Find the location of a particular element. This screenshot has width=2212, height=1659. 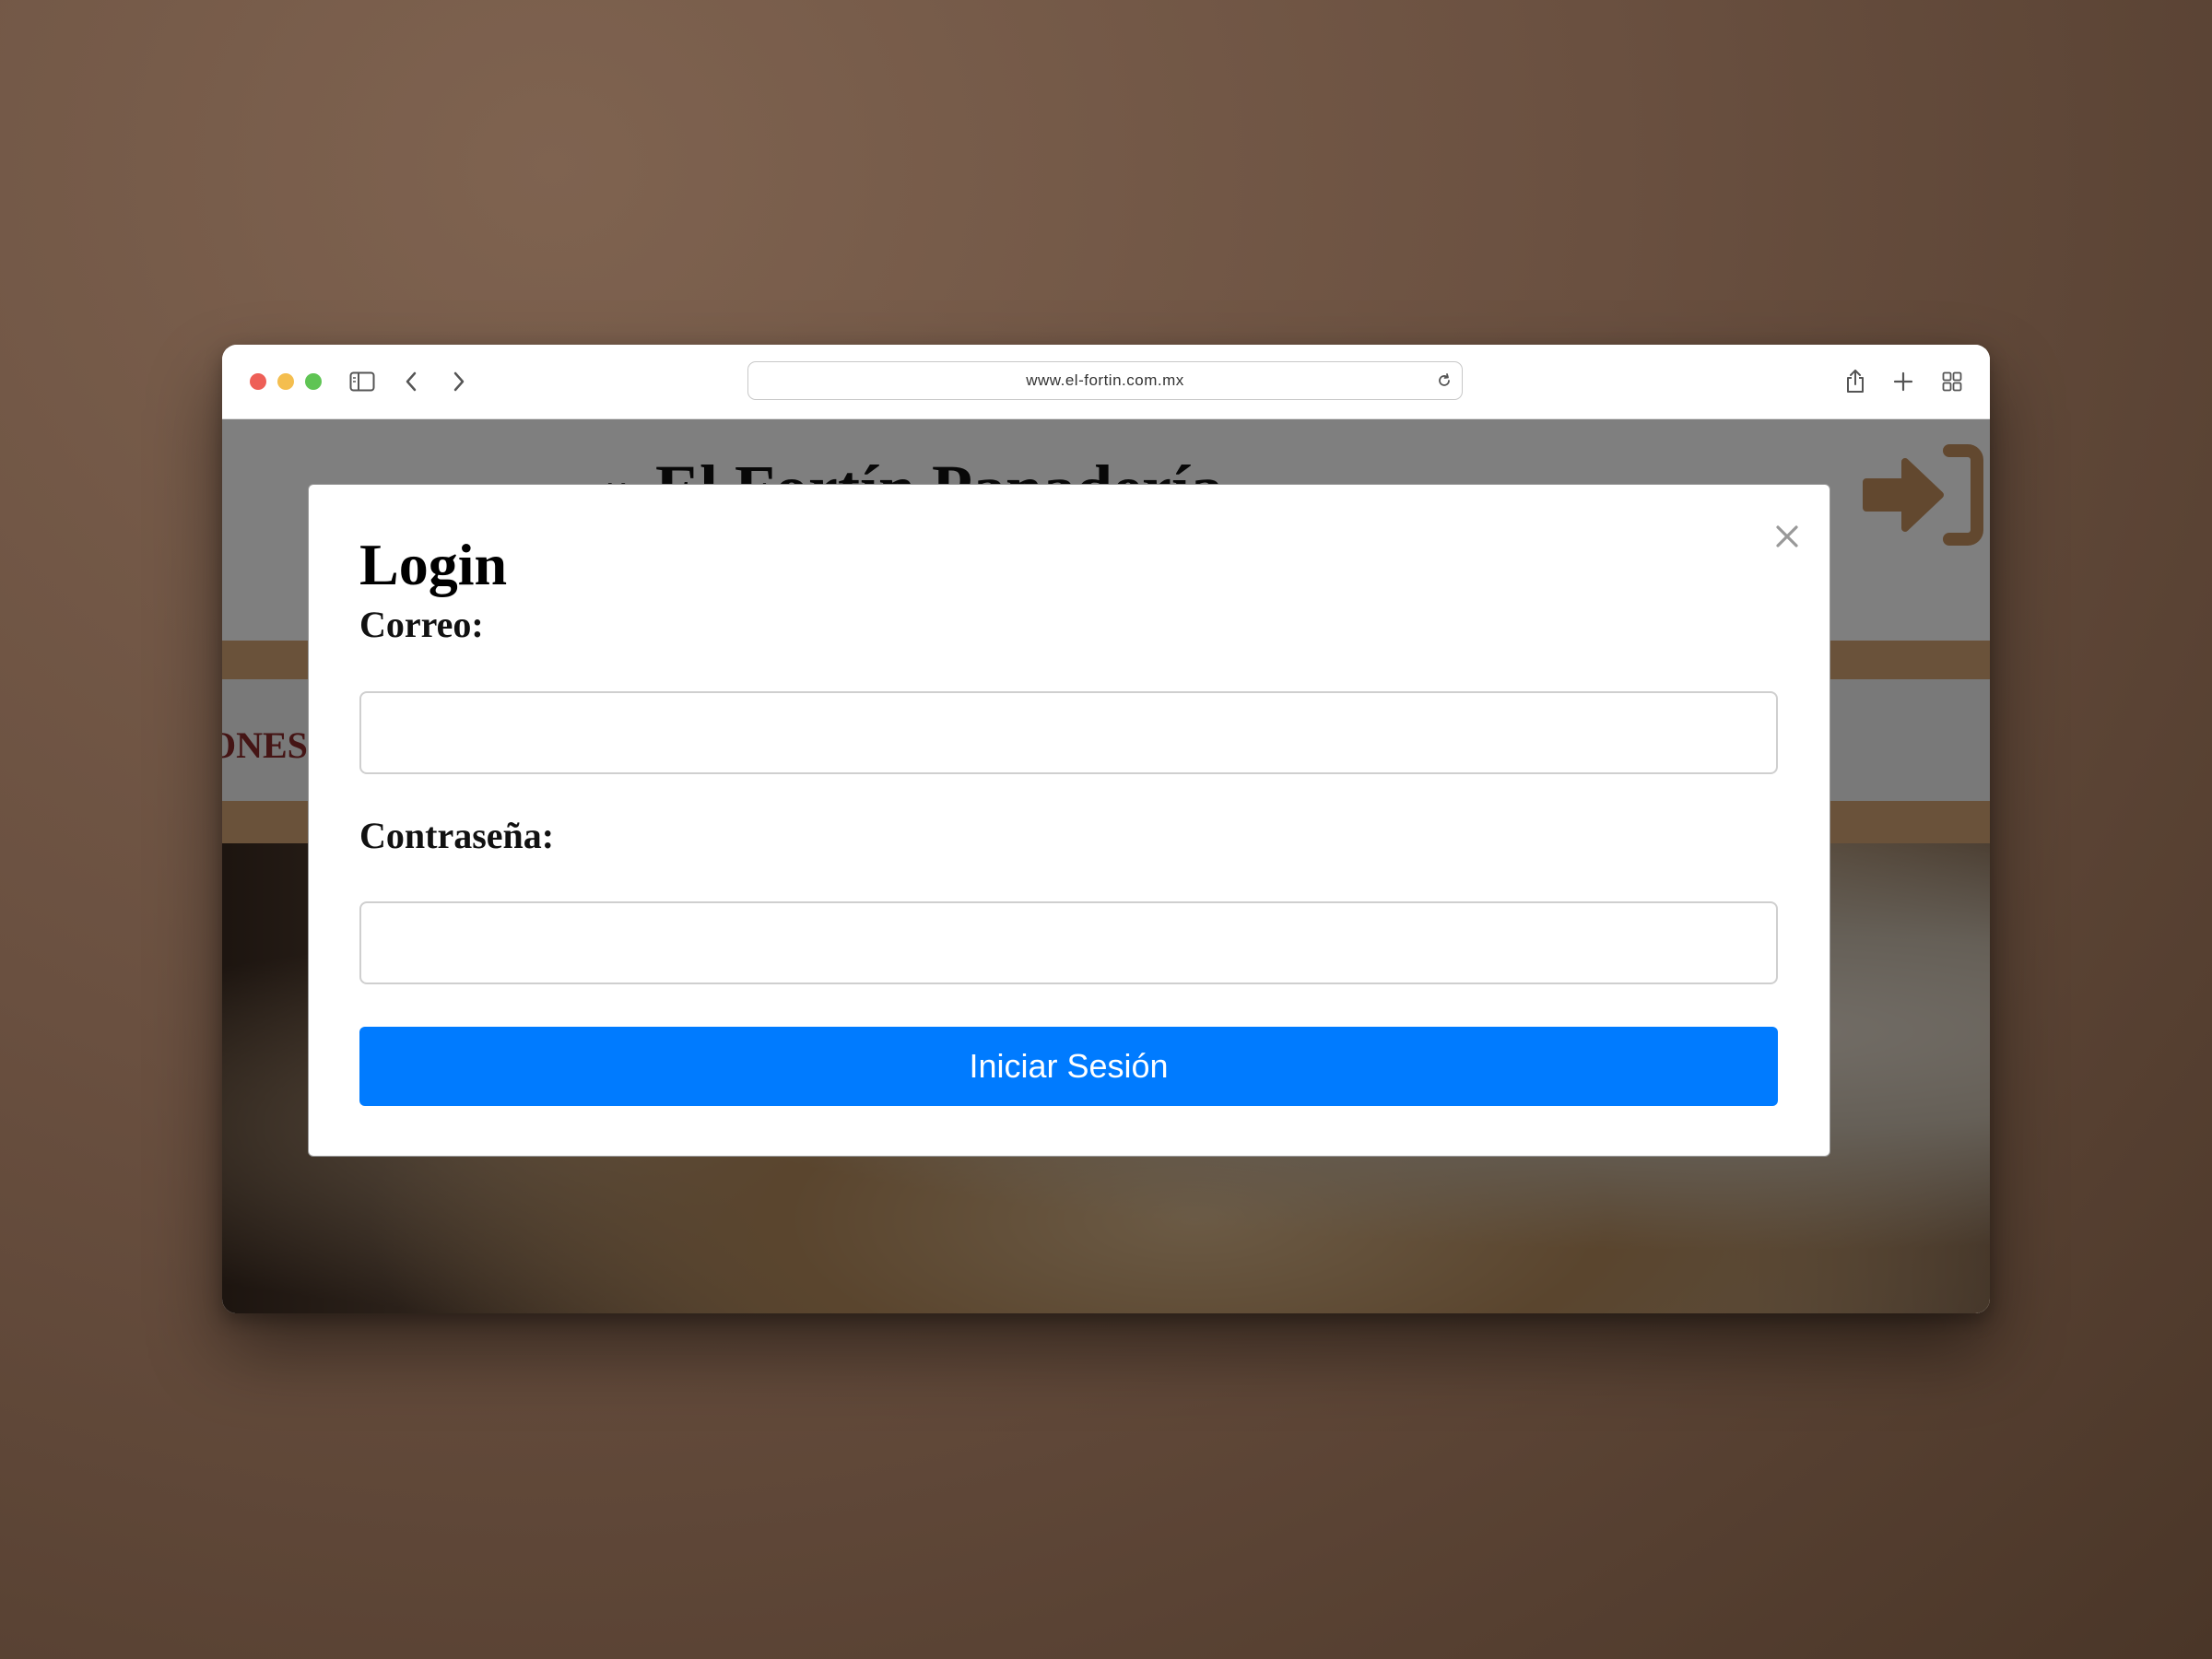

minimize-window-button is located at coordinates (285, 381).